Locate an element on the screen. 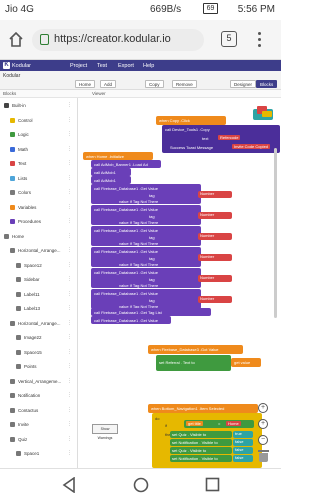  call-admob-block-2: call AdMob1 is located at coordinates (111, 180).